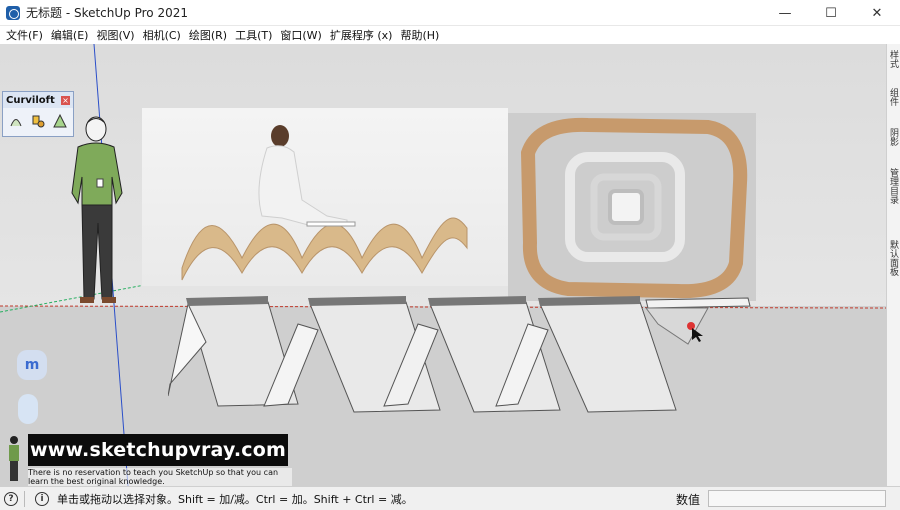  What do you see at coordinates (97, 252) in the screenshot?
I see `figure-pants` at bounding box center [97, 252].